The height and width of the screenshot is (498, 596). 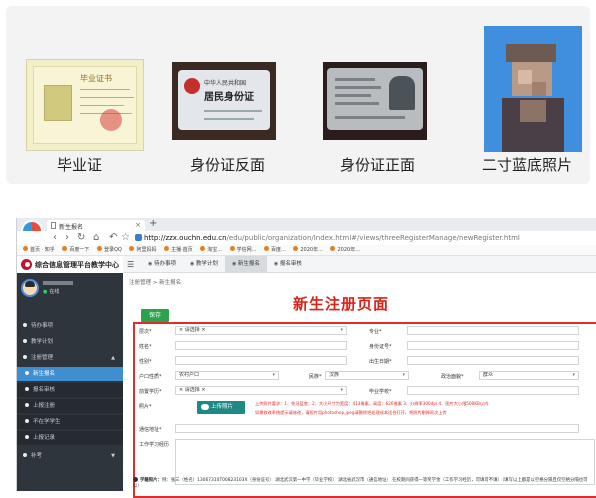 What do you see at coordinates (70, 342) in the screenshot?
I see `sidebar-item-teaching-plan: 教学计划` at bounding box center [70, 342].